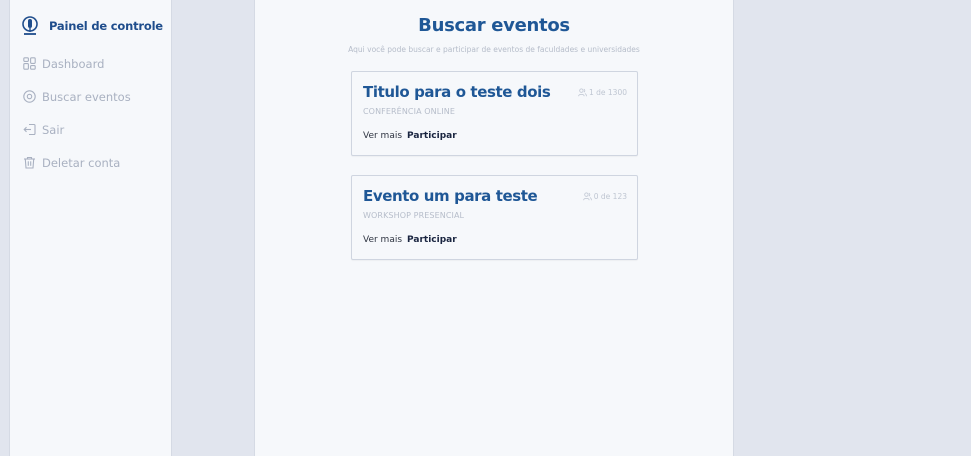 The width and height of the screenshot is (971, 456). What do you see at coordinates (81, 162) in the screenshot?
I see `sidebar-item-label: Deletar conta` at bounding box center [81, 162].